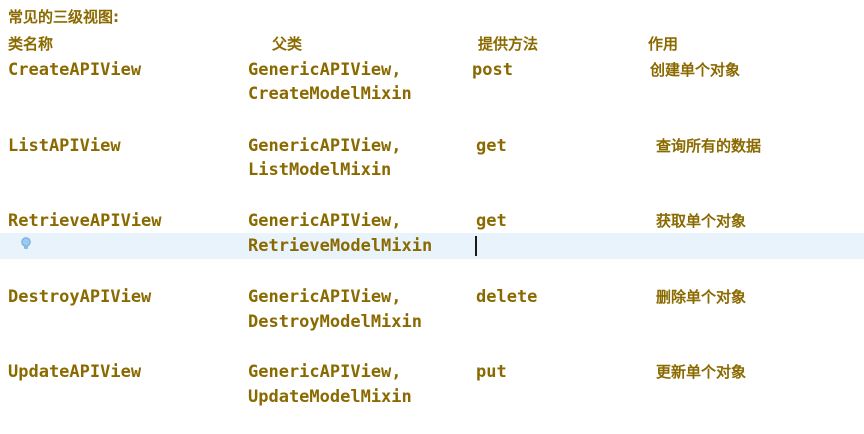  What do you see at coordinates (320, 170) in the screenshot?
I see `parent-cell-line2: ListModelMixin` at bounding box center [320, 170].